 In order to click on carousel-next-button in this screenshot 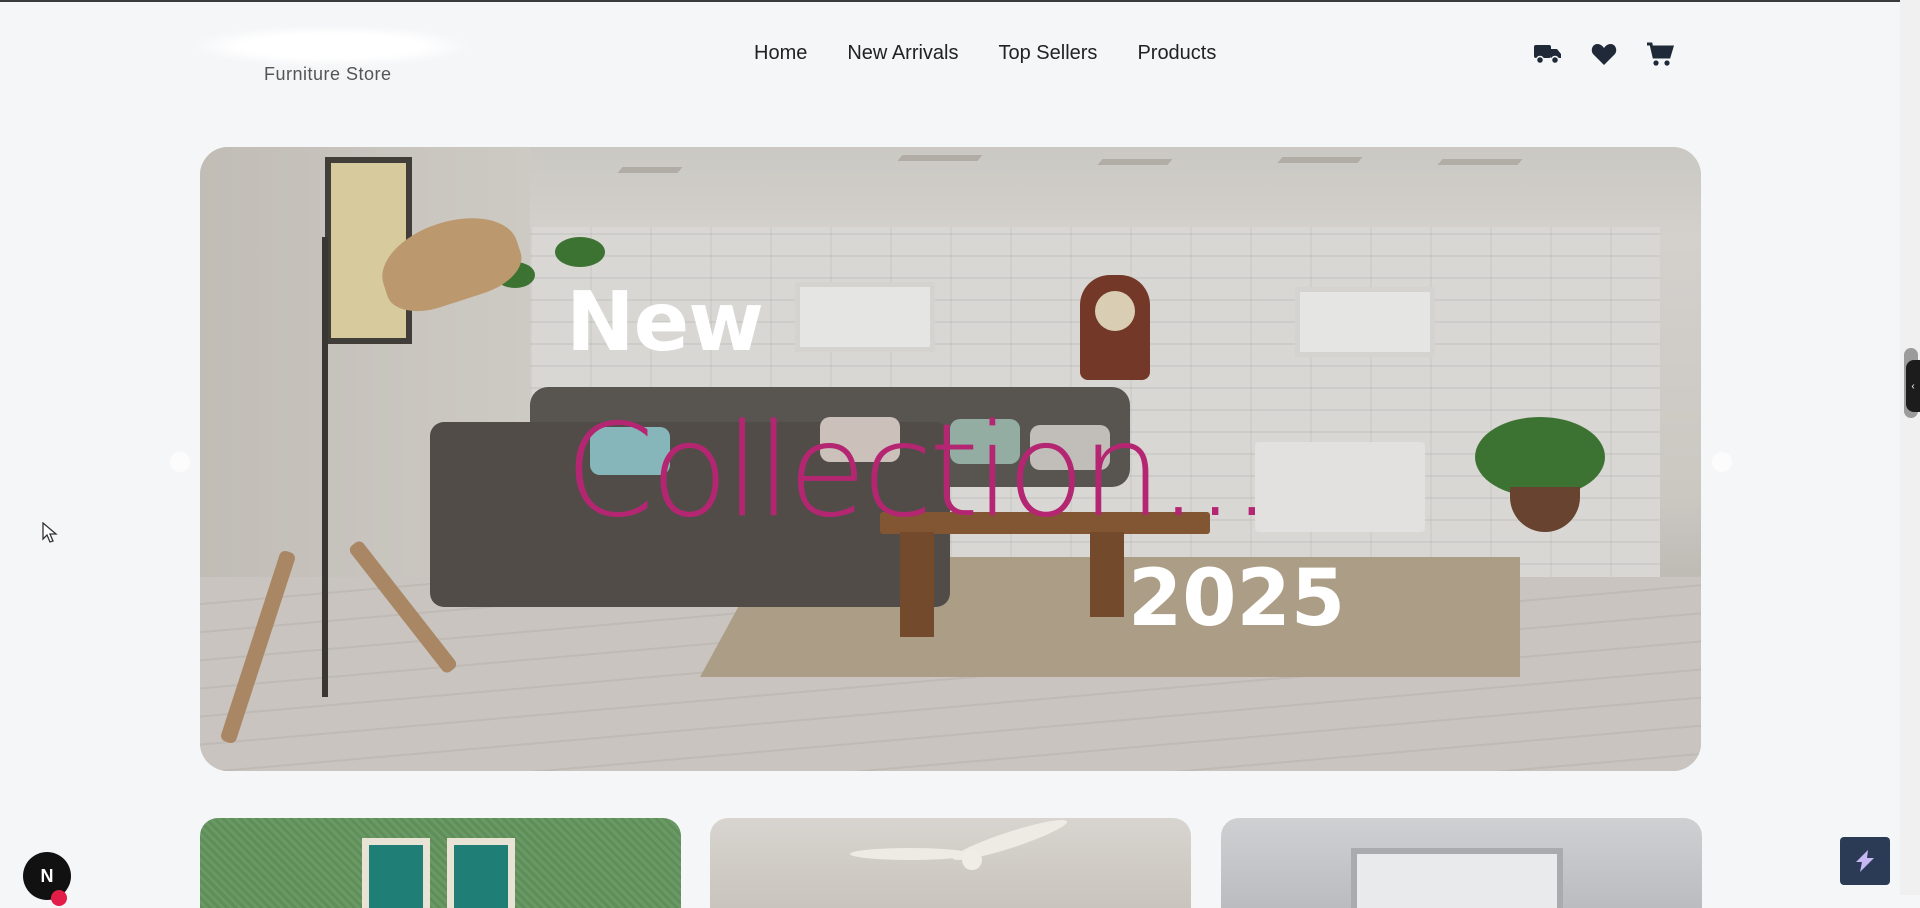, I will do `click(1722, 462)`.